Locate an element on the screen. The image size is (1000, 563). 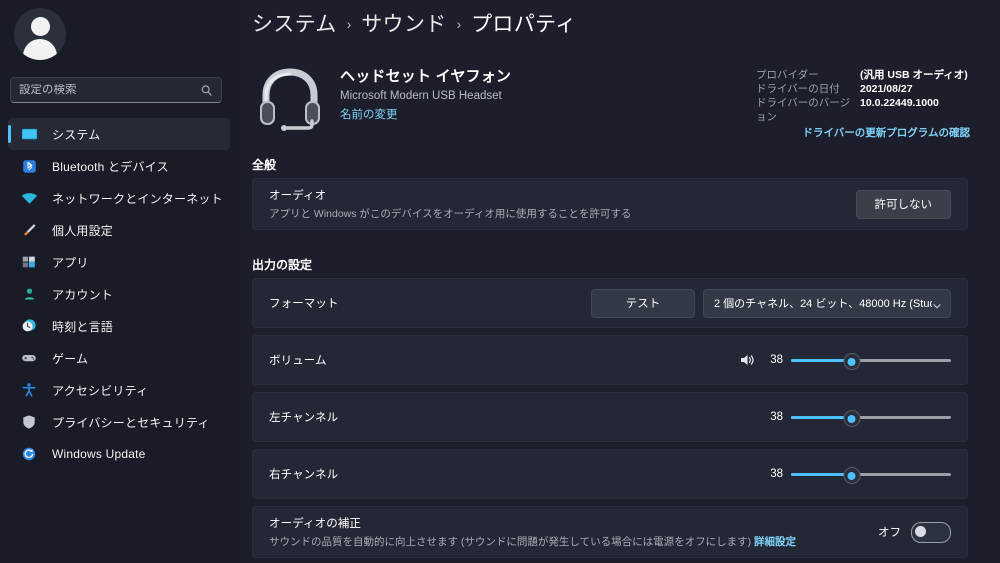
sidebar-item-label: Bluetooth とデバイス is located at coordinates (110, 166).